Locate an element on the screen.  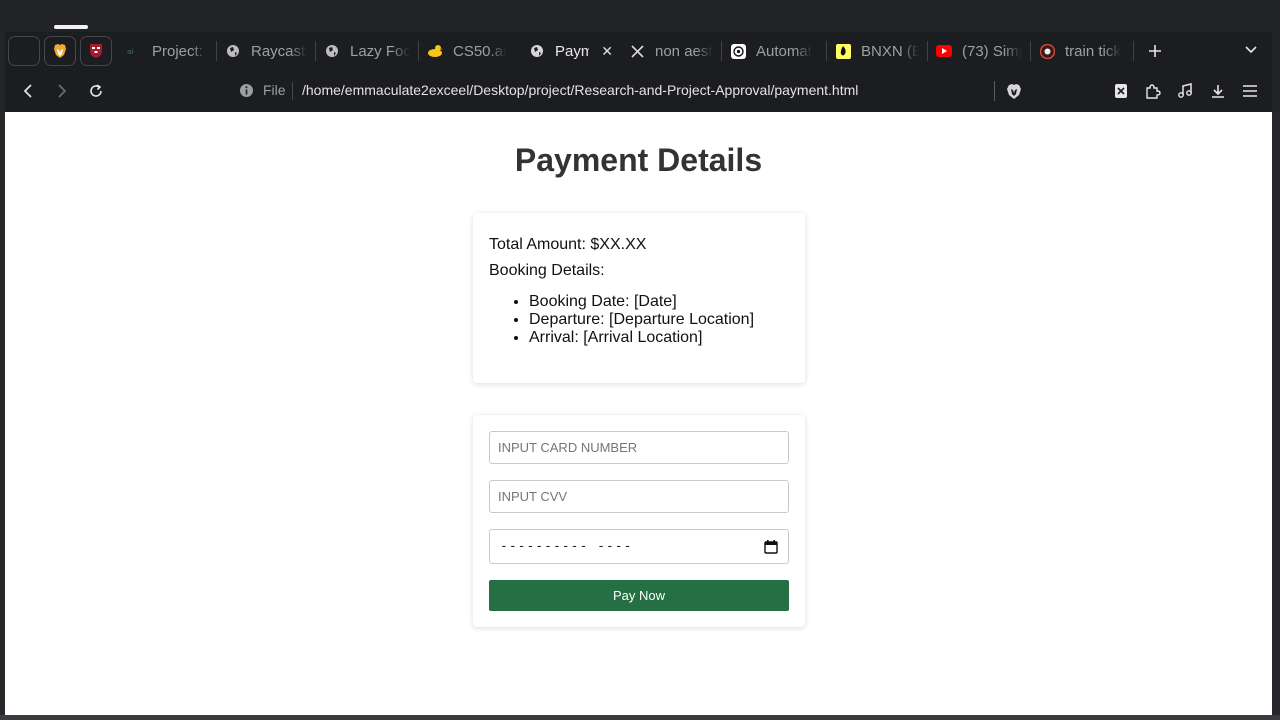
payment-form-card: ---------- ---- Pay Now is located at coordinates (639, 521).